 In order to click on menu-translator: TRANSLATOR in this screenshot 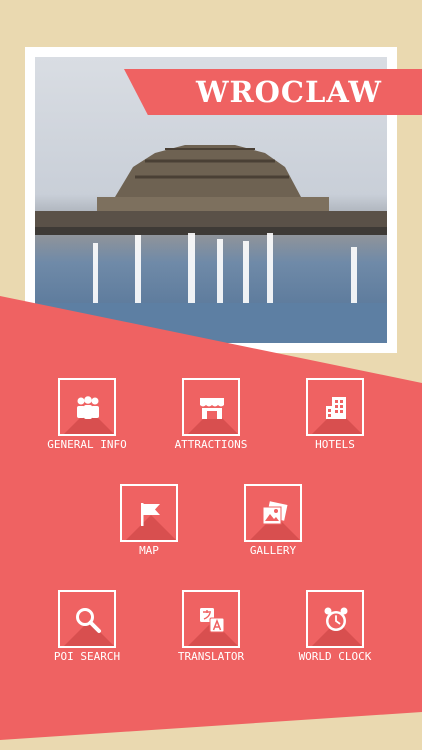, I will do `click(211, 626)`.